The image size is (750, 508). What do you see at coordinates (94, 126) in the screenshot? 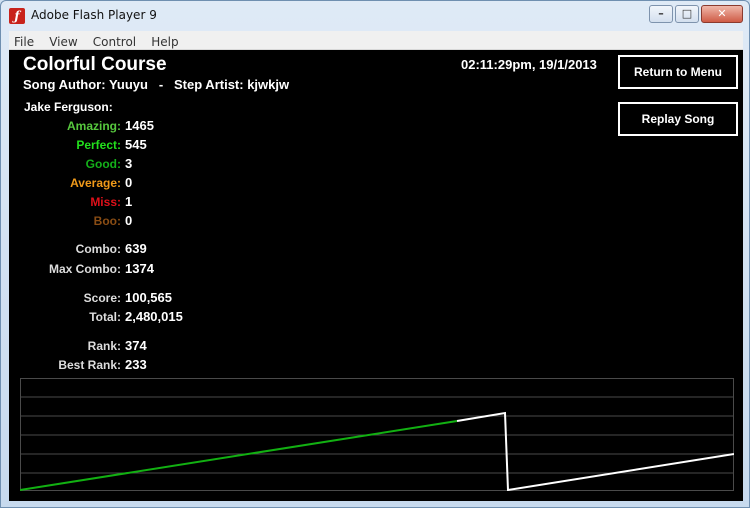
I see `amazing-label: Amazing:` at bounding box center [94, 126].